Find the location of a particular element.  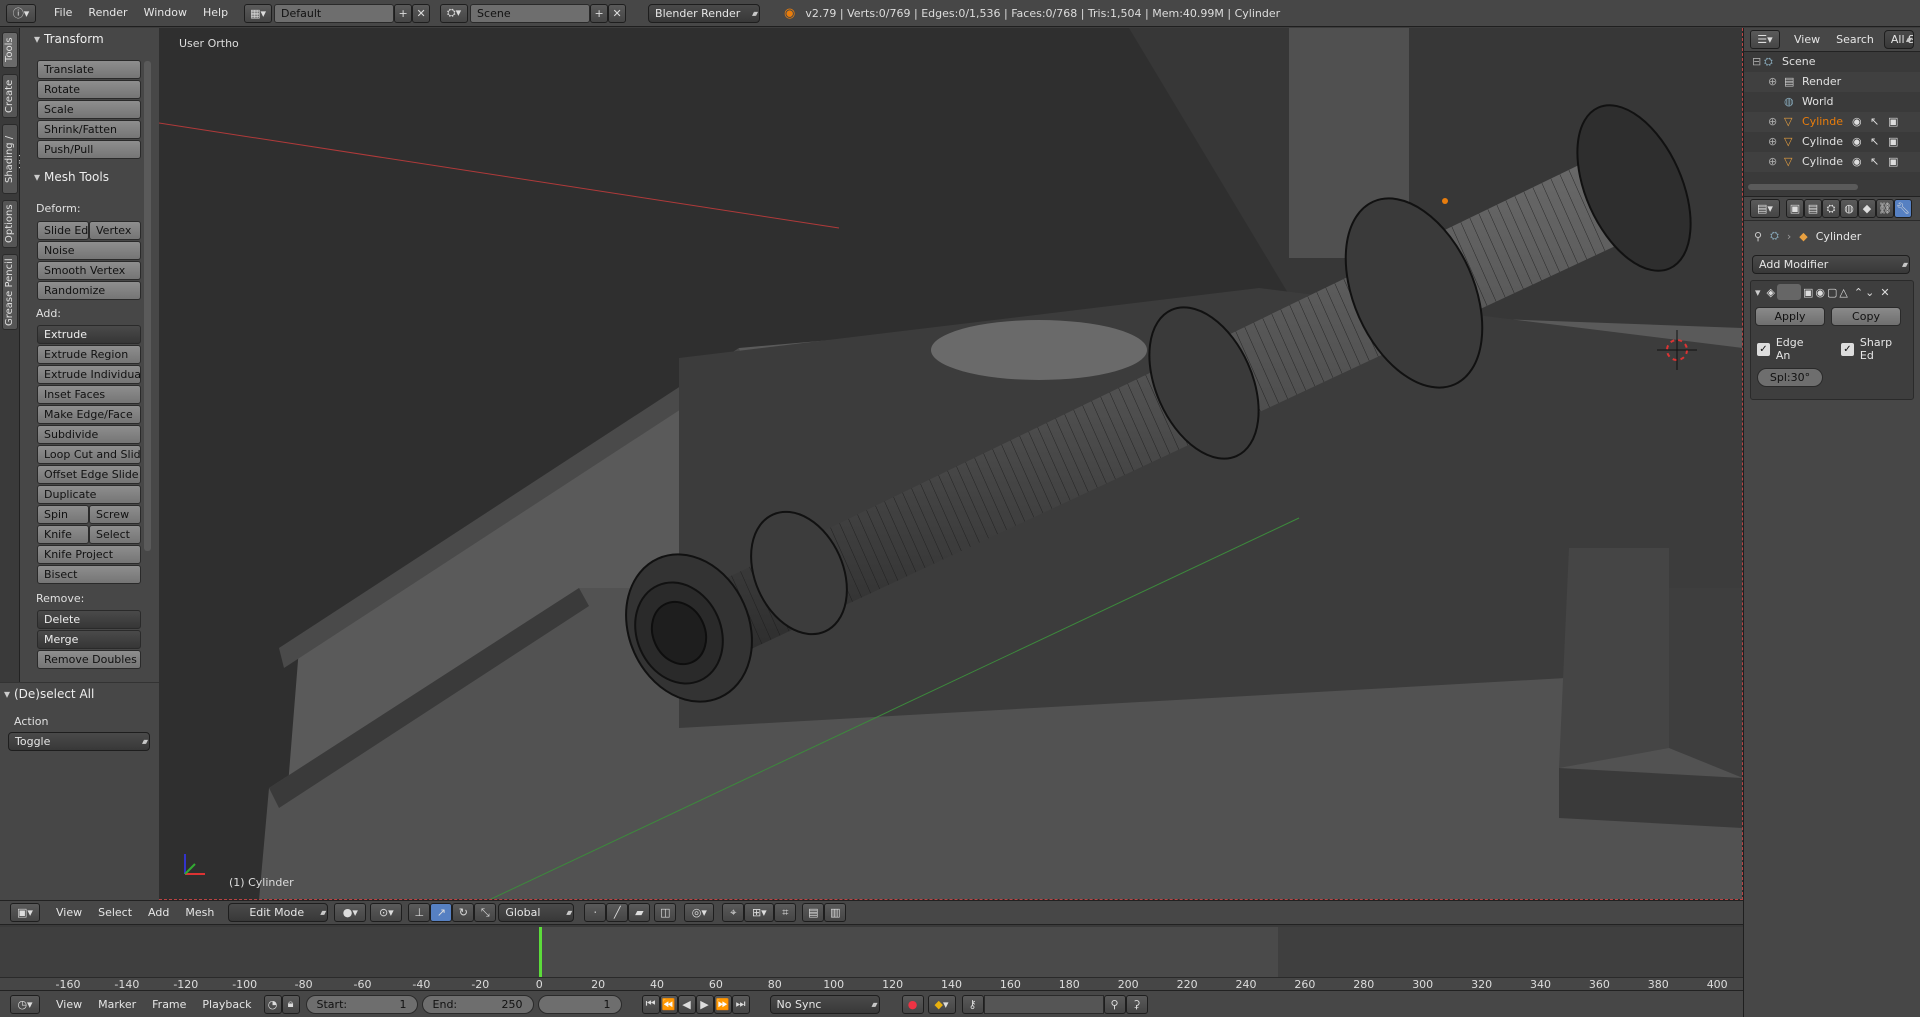

translate-manipulator-icon: ↗ is located at coordinates (441, 912).